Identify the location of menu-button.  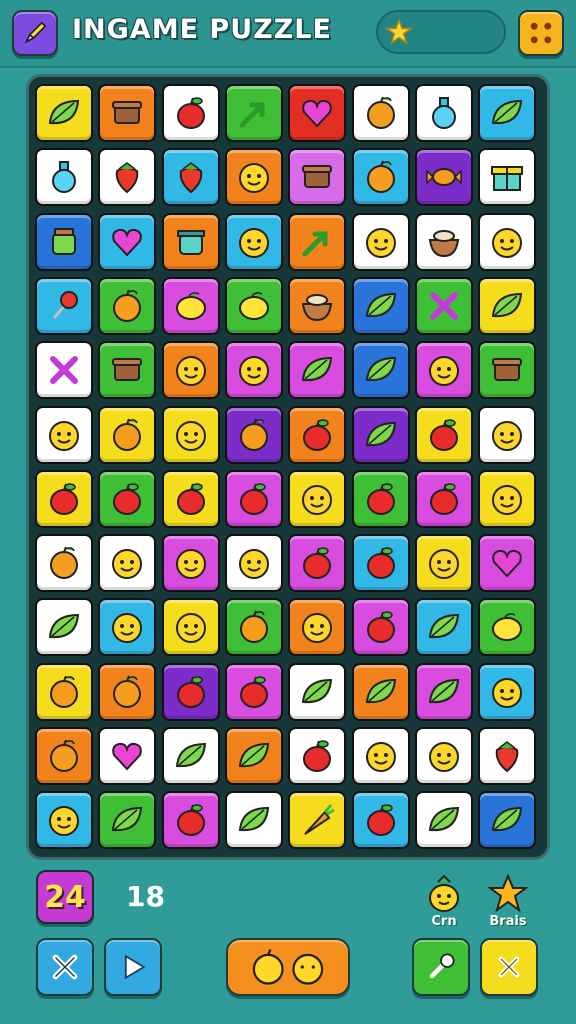
(35, 33).